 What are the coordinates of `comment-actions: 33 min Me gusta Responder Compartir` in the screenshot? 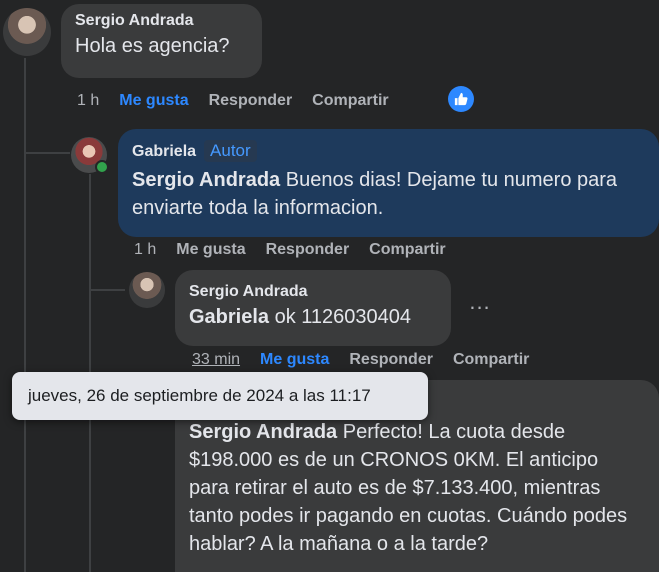 It's located at (370, 360).